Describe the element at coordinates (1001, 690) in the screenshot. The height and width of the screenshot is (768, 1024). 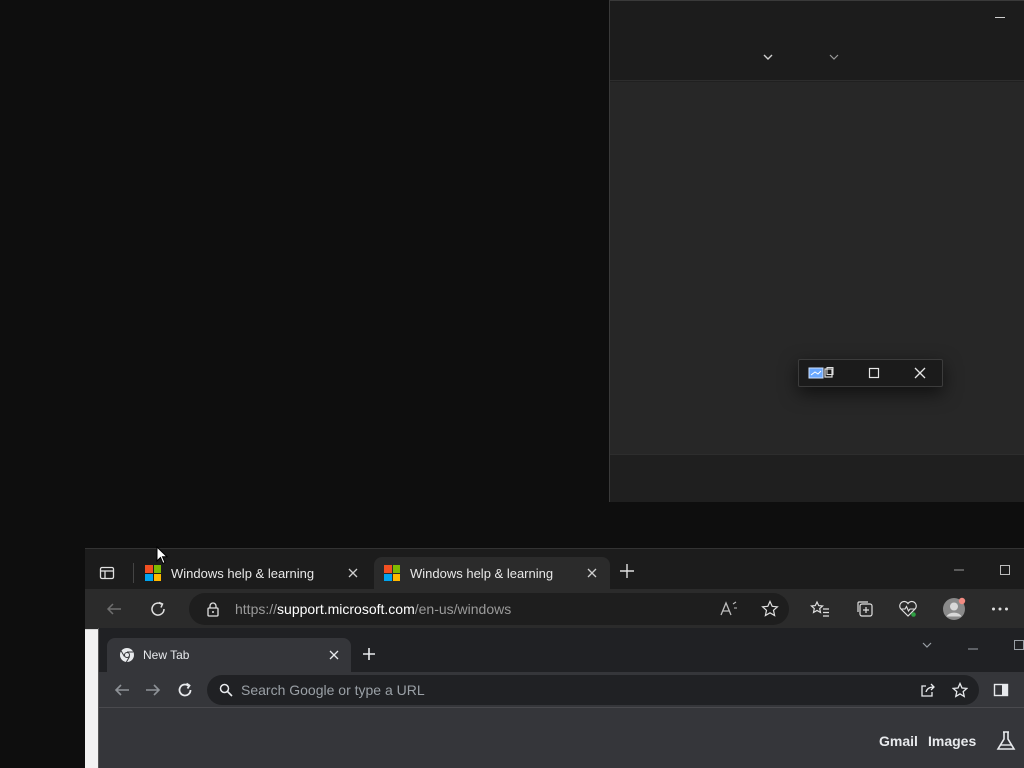
I see `side-panel-icon` at that location.